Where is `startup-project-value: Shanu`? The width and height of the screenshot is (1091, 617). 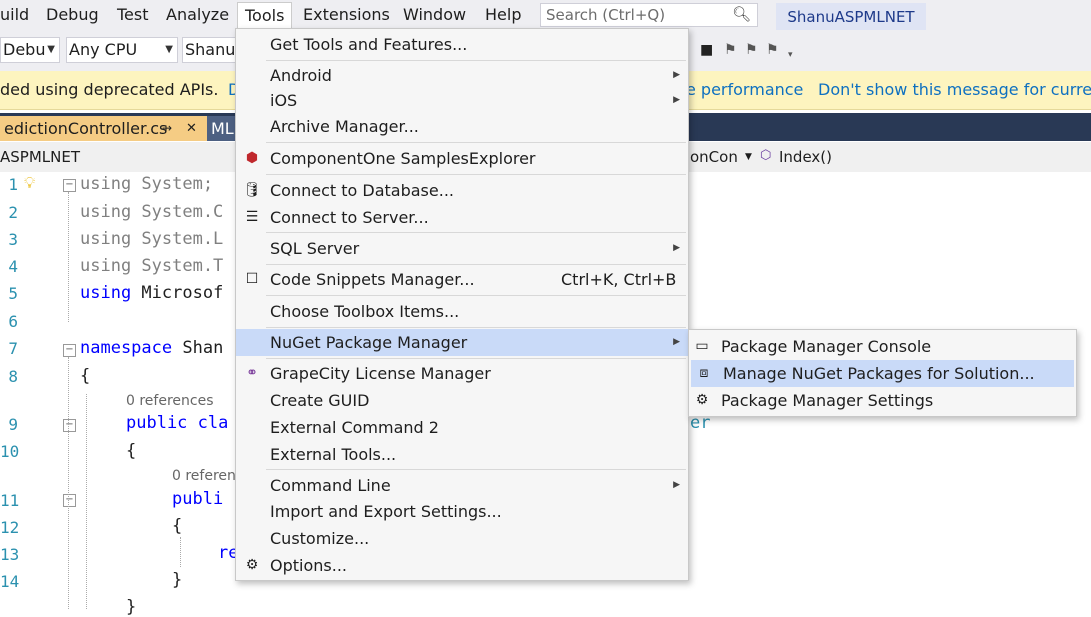
startup-project-value: Shanu is located at coordinates (210, 49).